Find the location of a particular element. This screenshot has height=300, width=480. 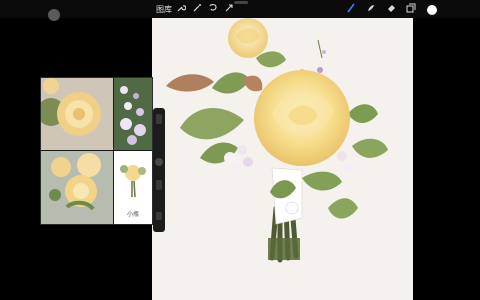

wrench-icon is located at coordinates (181, 8).